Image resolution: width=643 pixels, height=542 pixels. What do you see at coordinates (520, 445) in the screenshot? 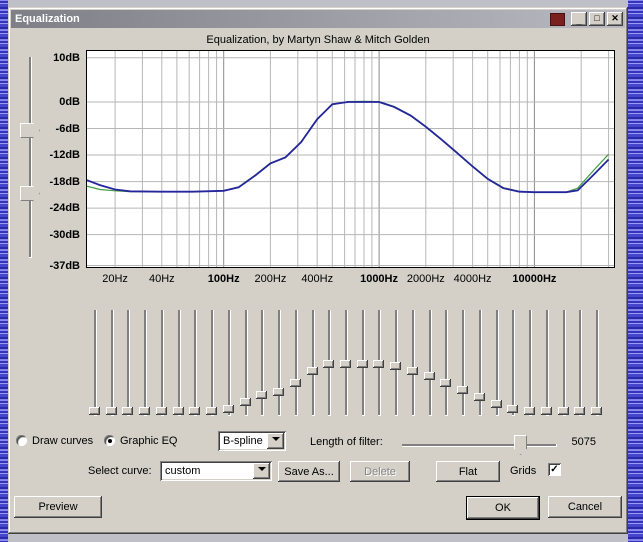
I see `filter-length-slider-thumb` at bounding box center [520, 445].